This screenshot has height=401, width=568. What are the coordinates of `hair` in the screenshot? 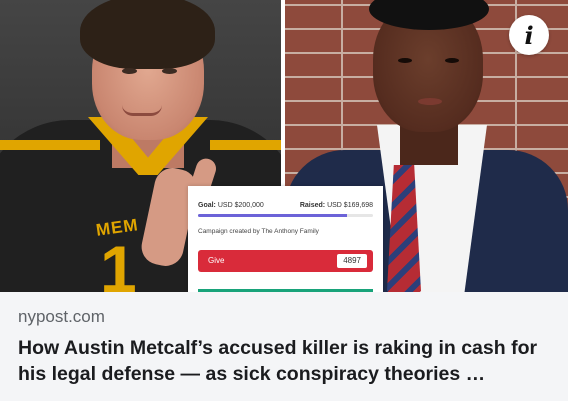 It's located at (147, 34).